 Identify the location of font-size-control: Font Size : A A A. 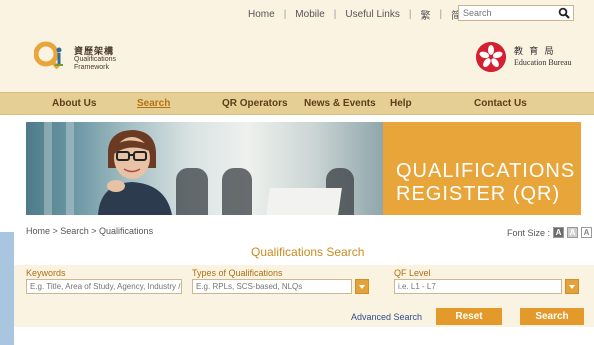
(550, 232).